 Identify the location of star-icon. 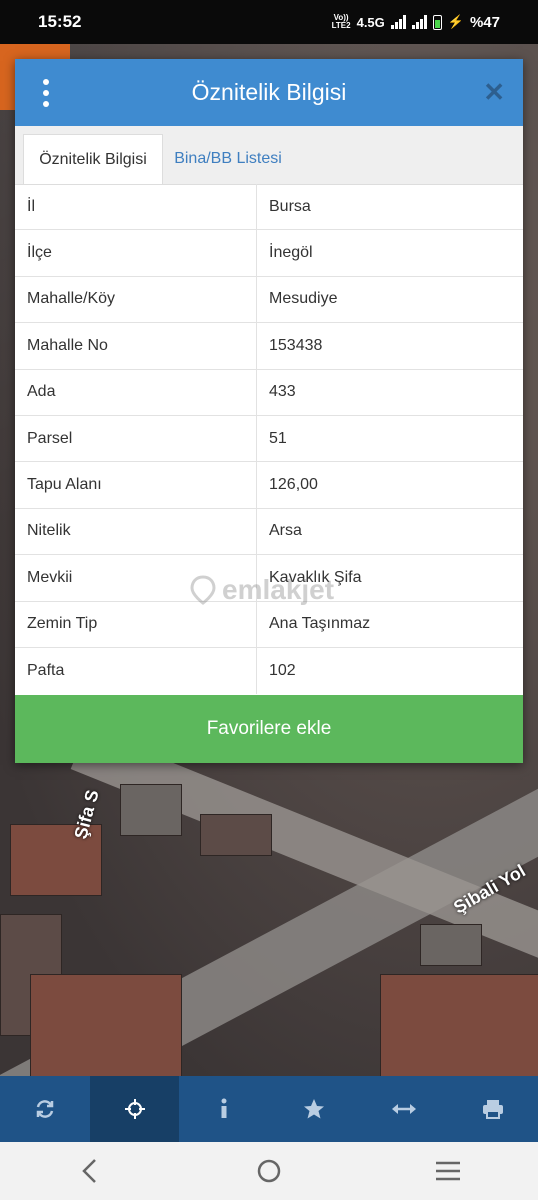
(314, 1109).